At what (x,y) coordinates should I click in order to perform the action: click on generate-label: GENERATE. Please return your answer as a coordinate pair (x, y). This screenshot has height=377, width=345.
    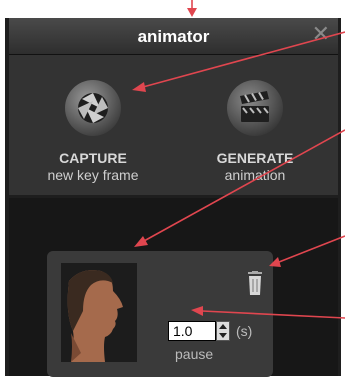
    Looking at the image, I should click on (255, 158).